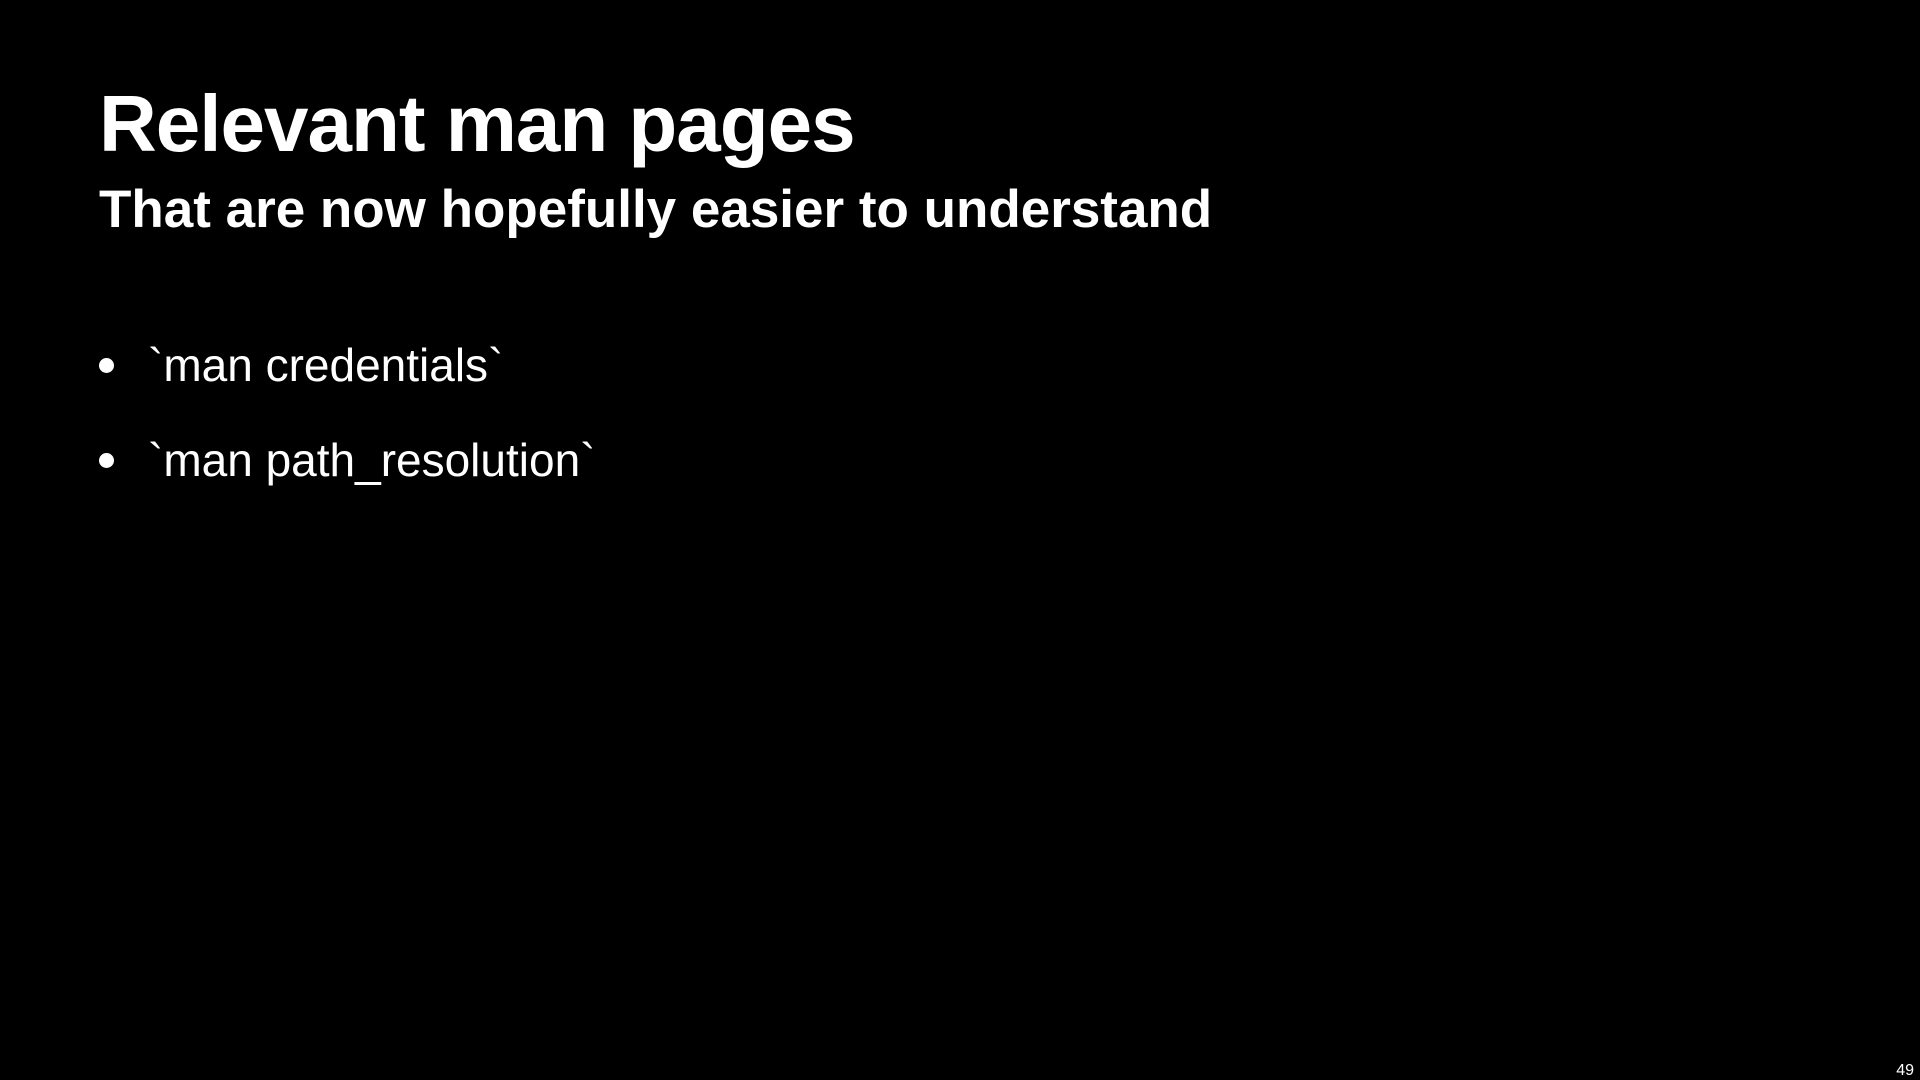 The image size is (1920, 1080). I want to click on list-item: `man credentials`, so click(347, 365).